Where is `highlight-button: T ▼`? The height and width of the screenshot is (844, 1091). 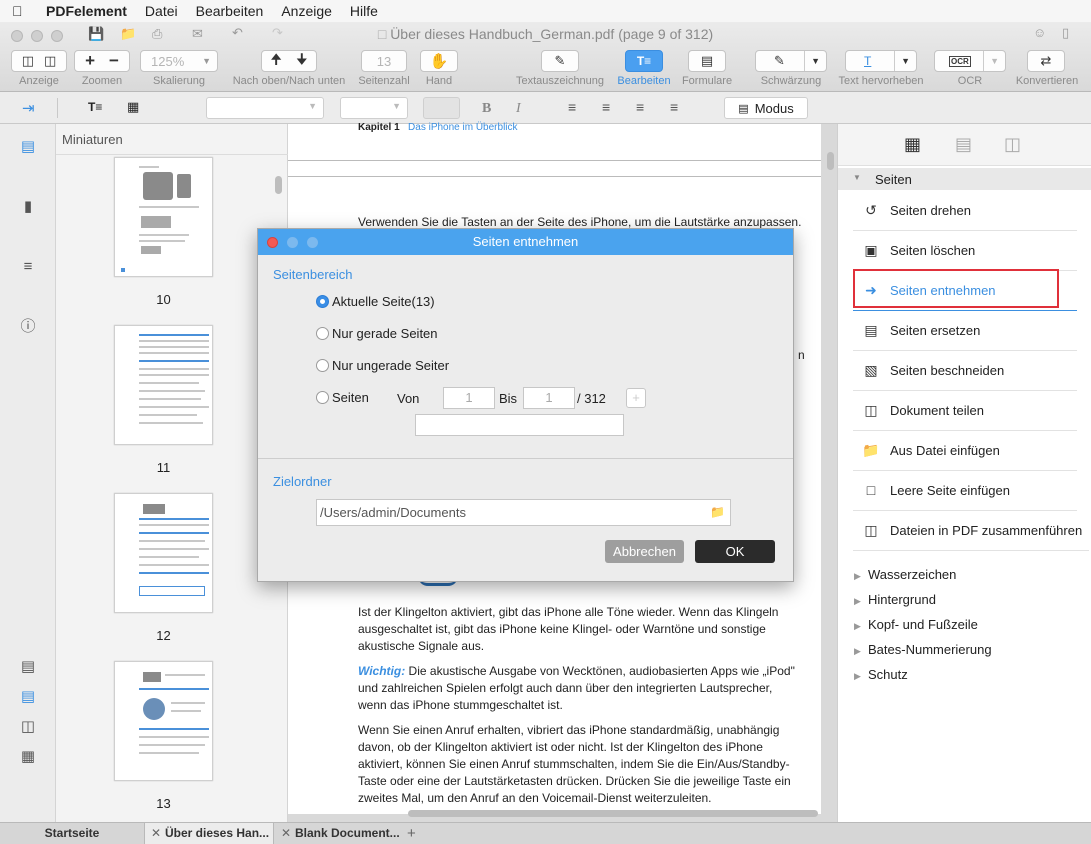
highlight-button: T ▼ is located at coordinates (881, 61).